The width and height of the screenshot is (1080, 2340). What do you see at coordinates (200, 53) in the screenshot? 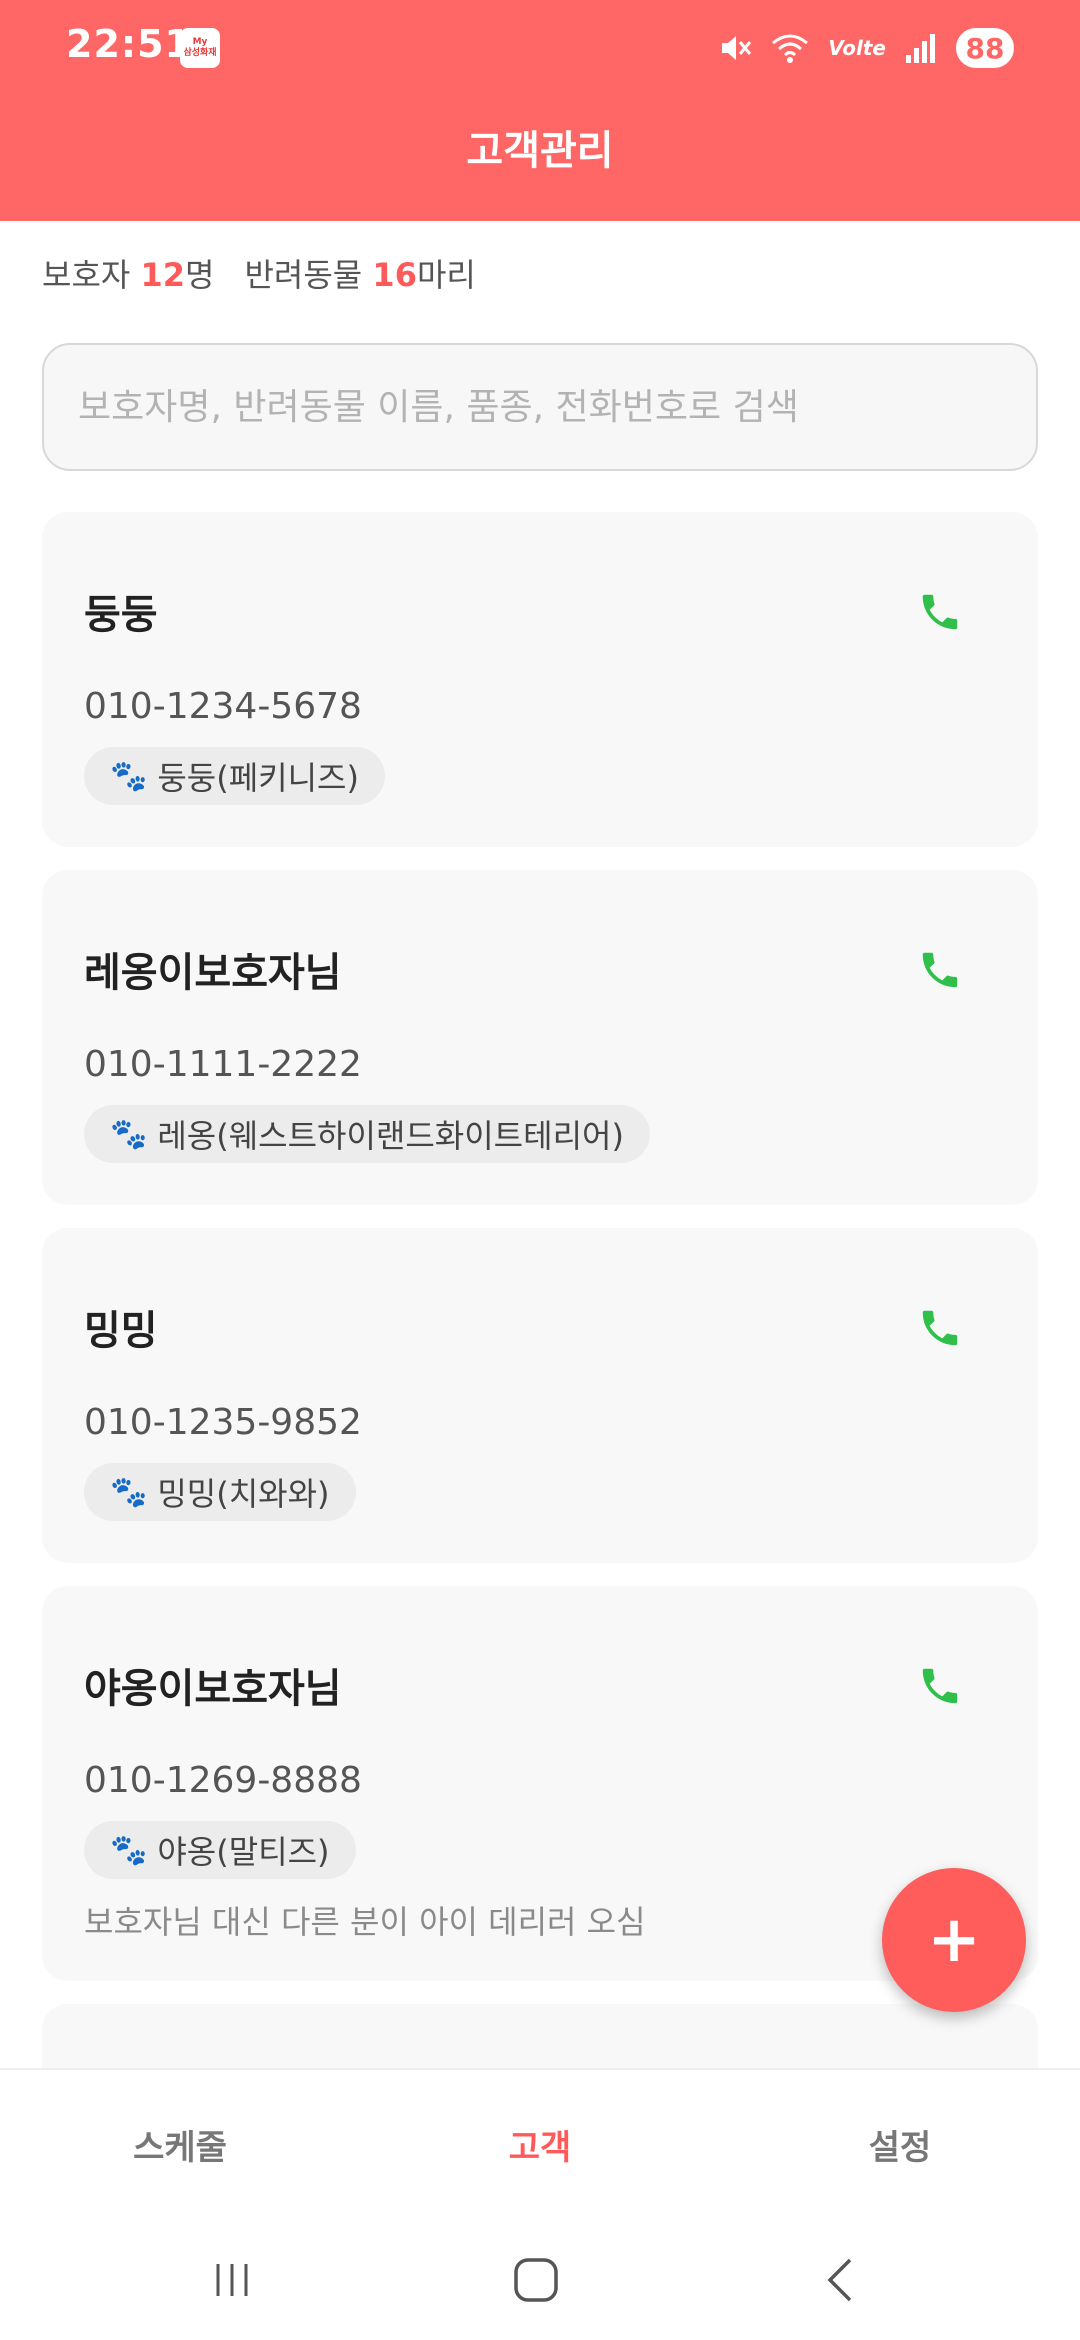
I see `app-badge-line2: 삼성화재` at bounding box center [200, 53].